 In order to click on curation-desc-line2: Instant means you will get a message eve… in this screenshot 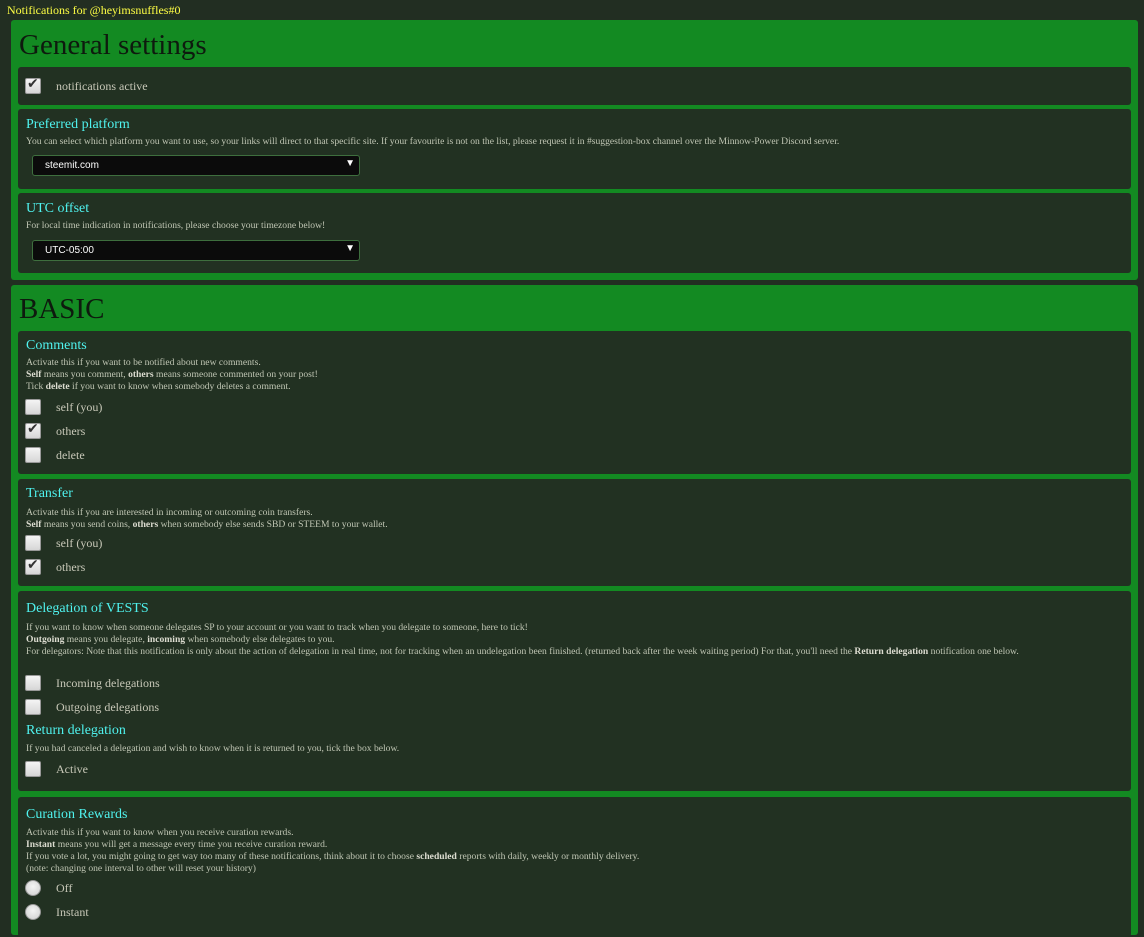, I will do `click(177, 844)`.